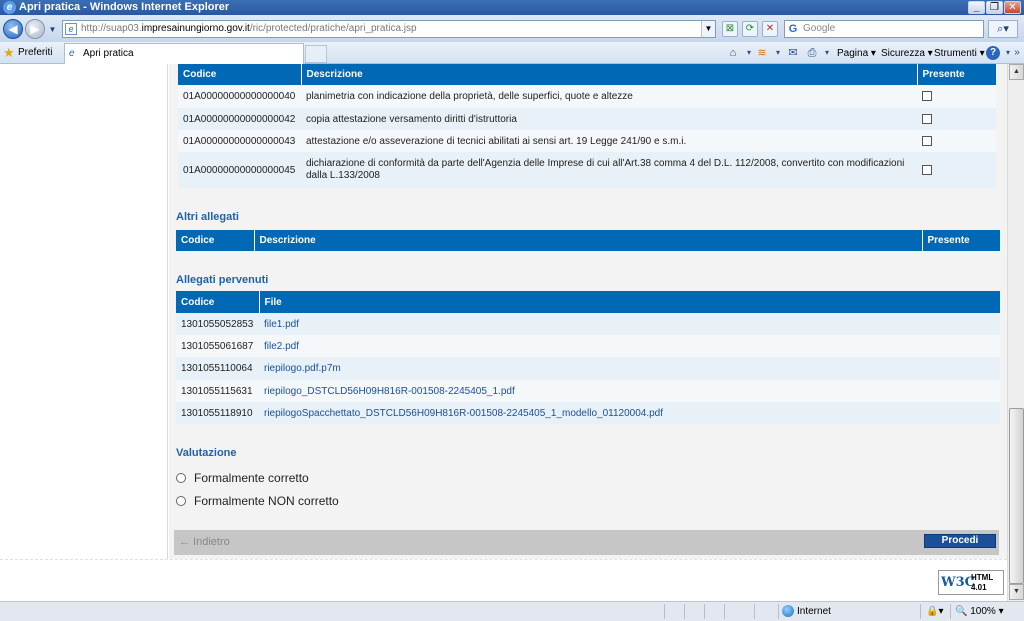  What do you see at coordinates (788, 611) in the screenshot?
I see `internet-zone-icon` at bounding box center [788, 611].